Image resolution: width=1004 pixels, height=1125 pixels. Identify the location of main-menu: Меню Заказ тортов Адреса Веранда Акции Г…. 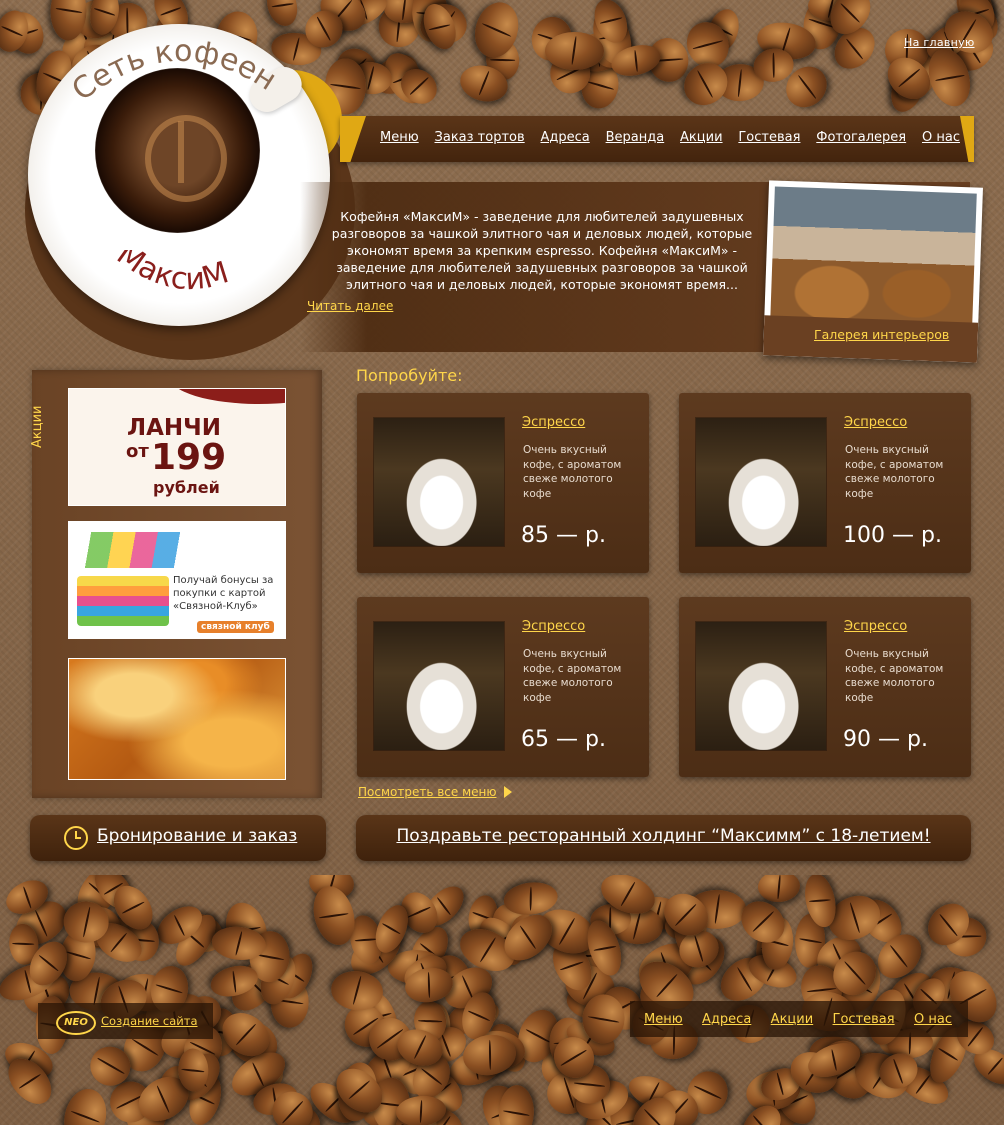
(670, 137).